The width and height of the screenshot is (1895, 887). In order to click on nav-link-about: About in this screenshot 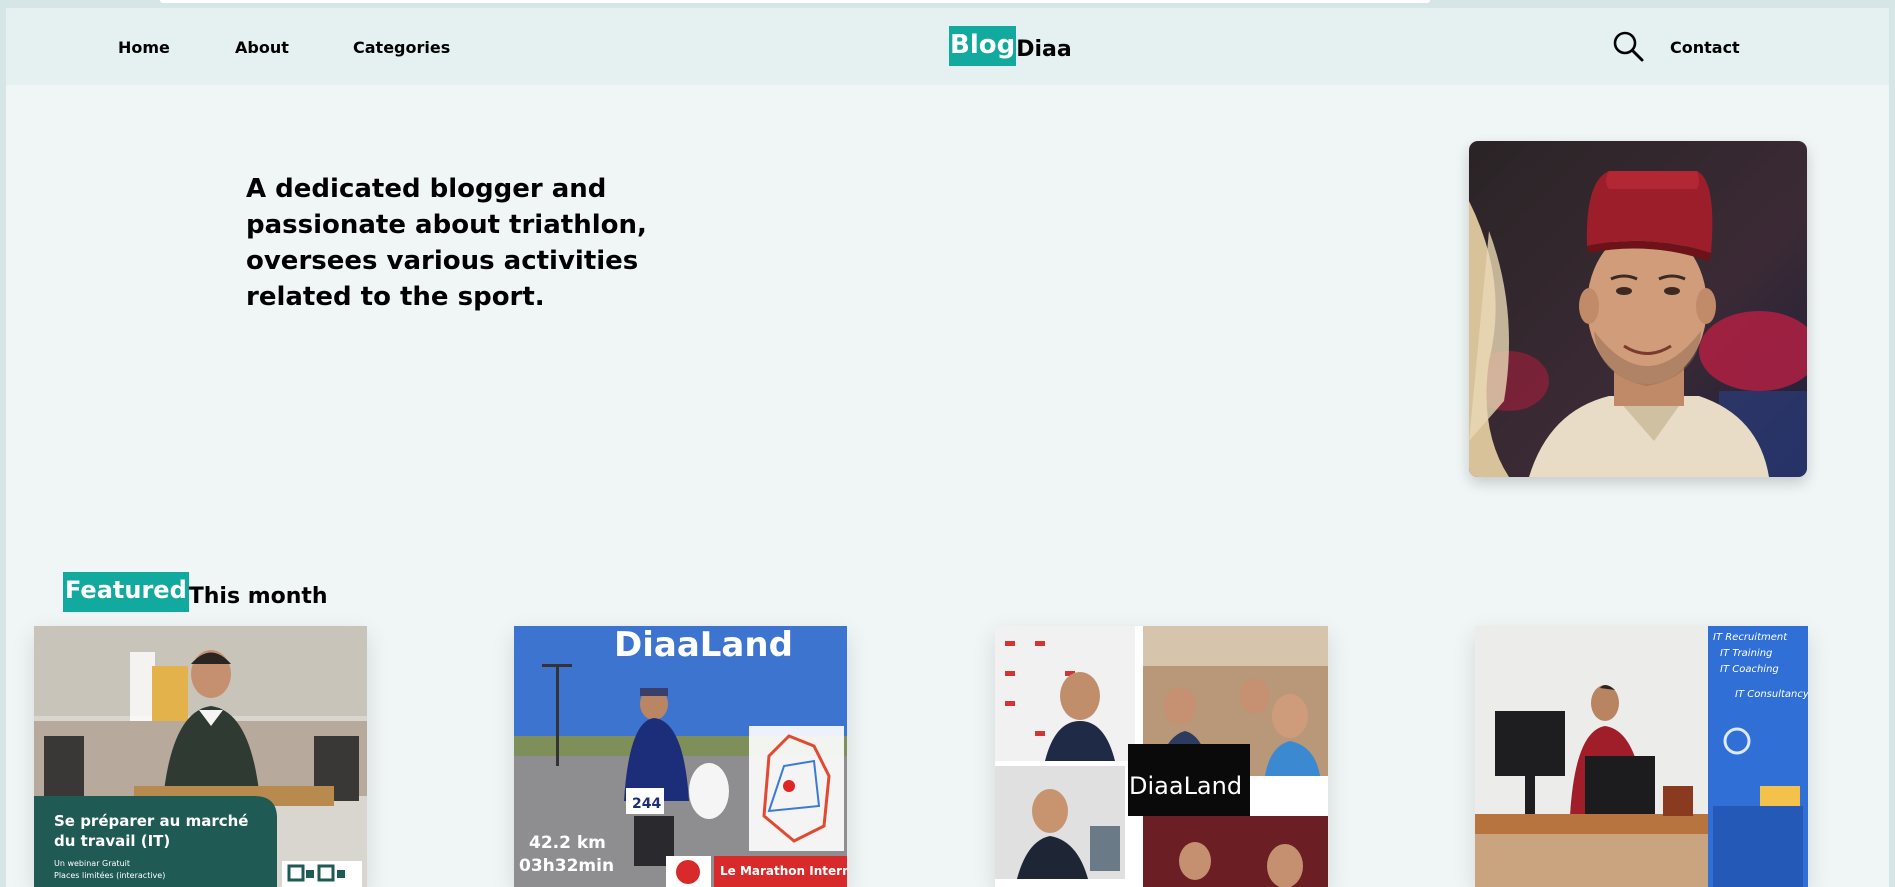, I will do `click(262, 47)`.